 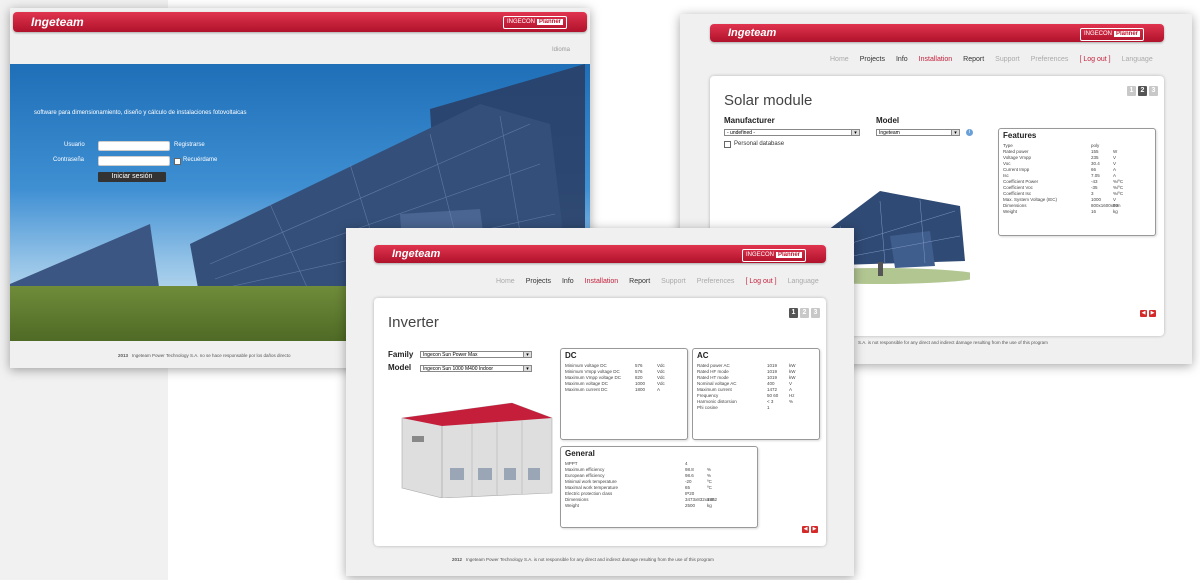 I want to click on register-link: Registrarse, so click(x=189, y=145).